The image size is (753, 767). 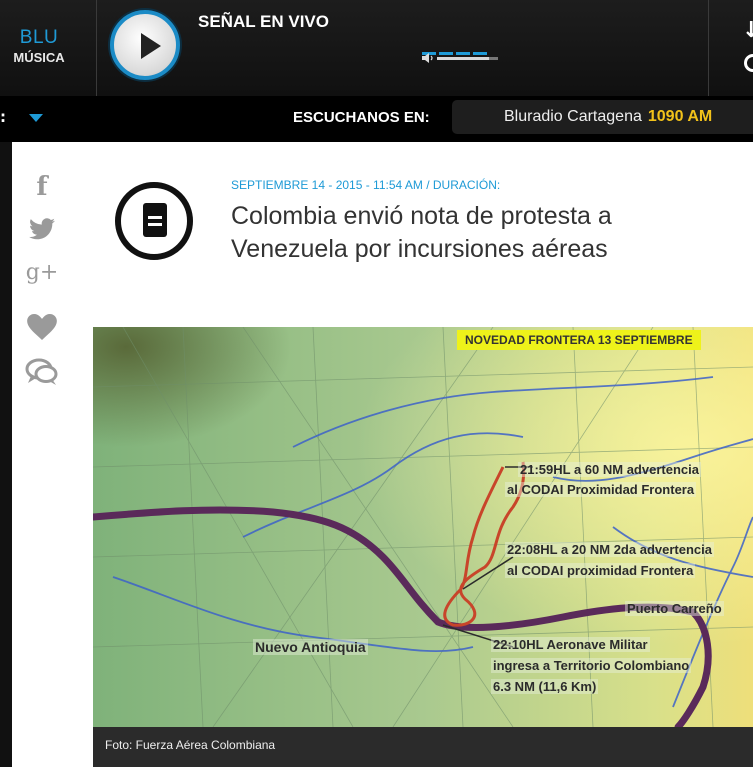 I want to click on speaker-icon, so click(x=427, y=58).